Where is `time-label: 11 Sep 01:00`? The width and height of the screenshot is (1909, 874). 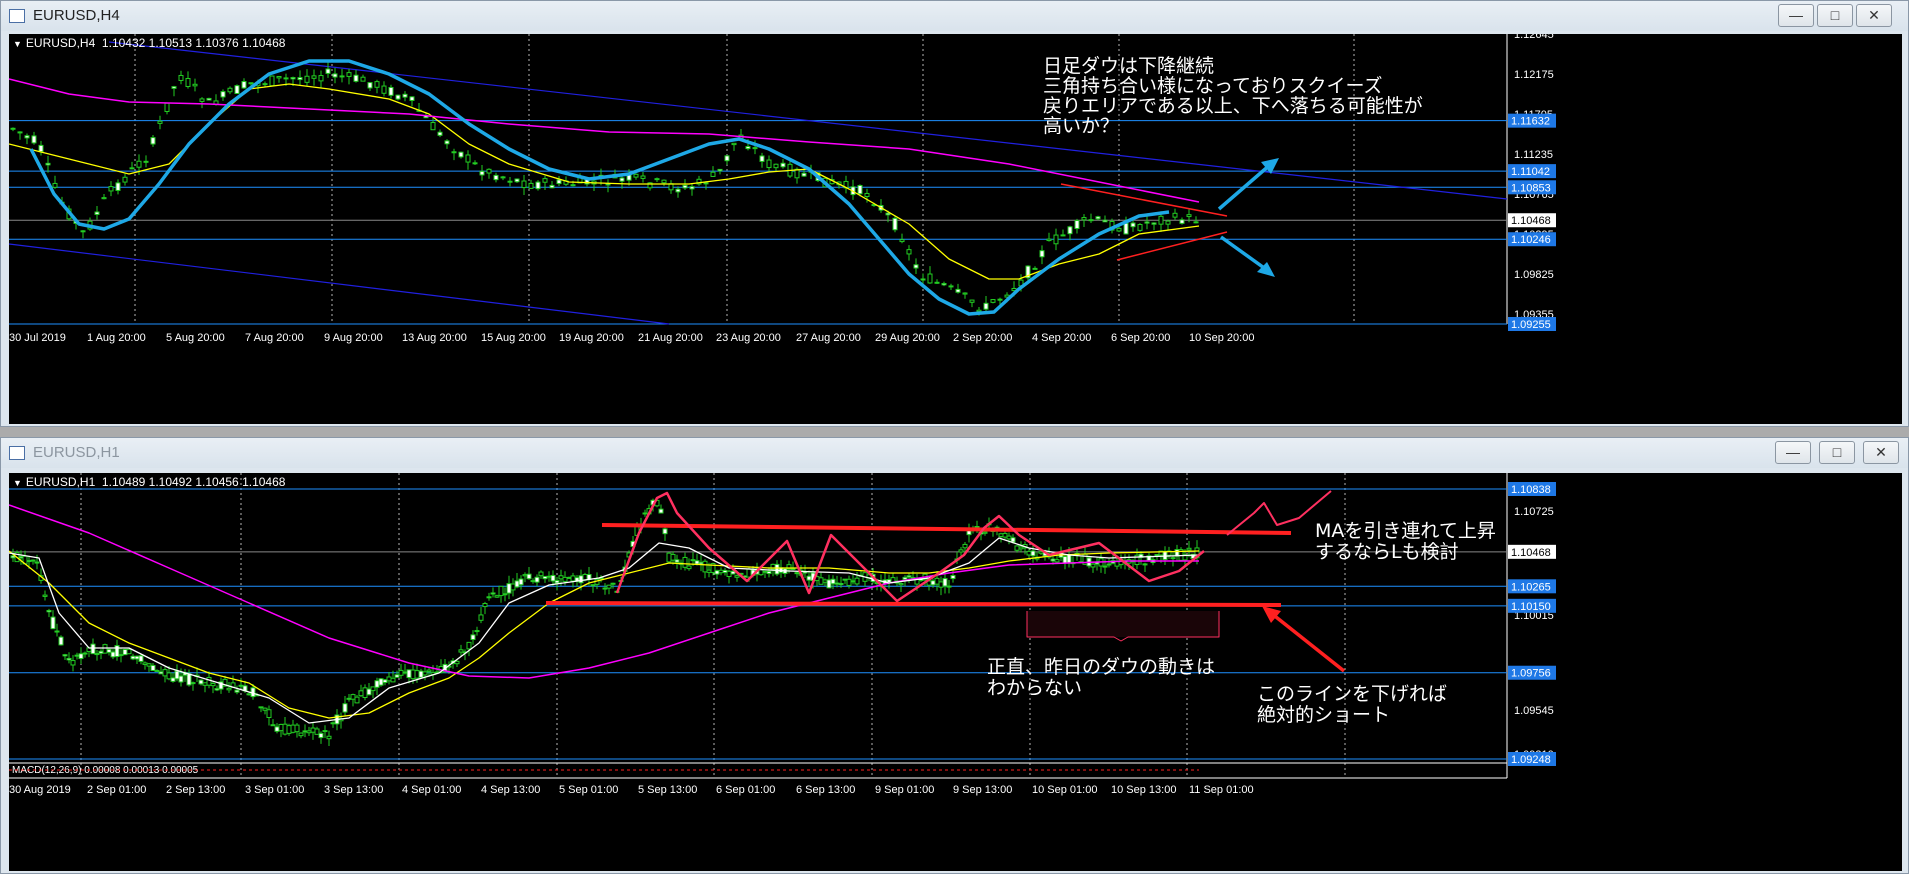
time-label: 11 Sep 01:00 is located at coordinates (1221, 790).